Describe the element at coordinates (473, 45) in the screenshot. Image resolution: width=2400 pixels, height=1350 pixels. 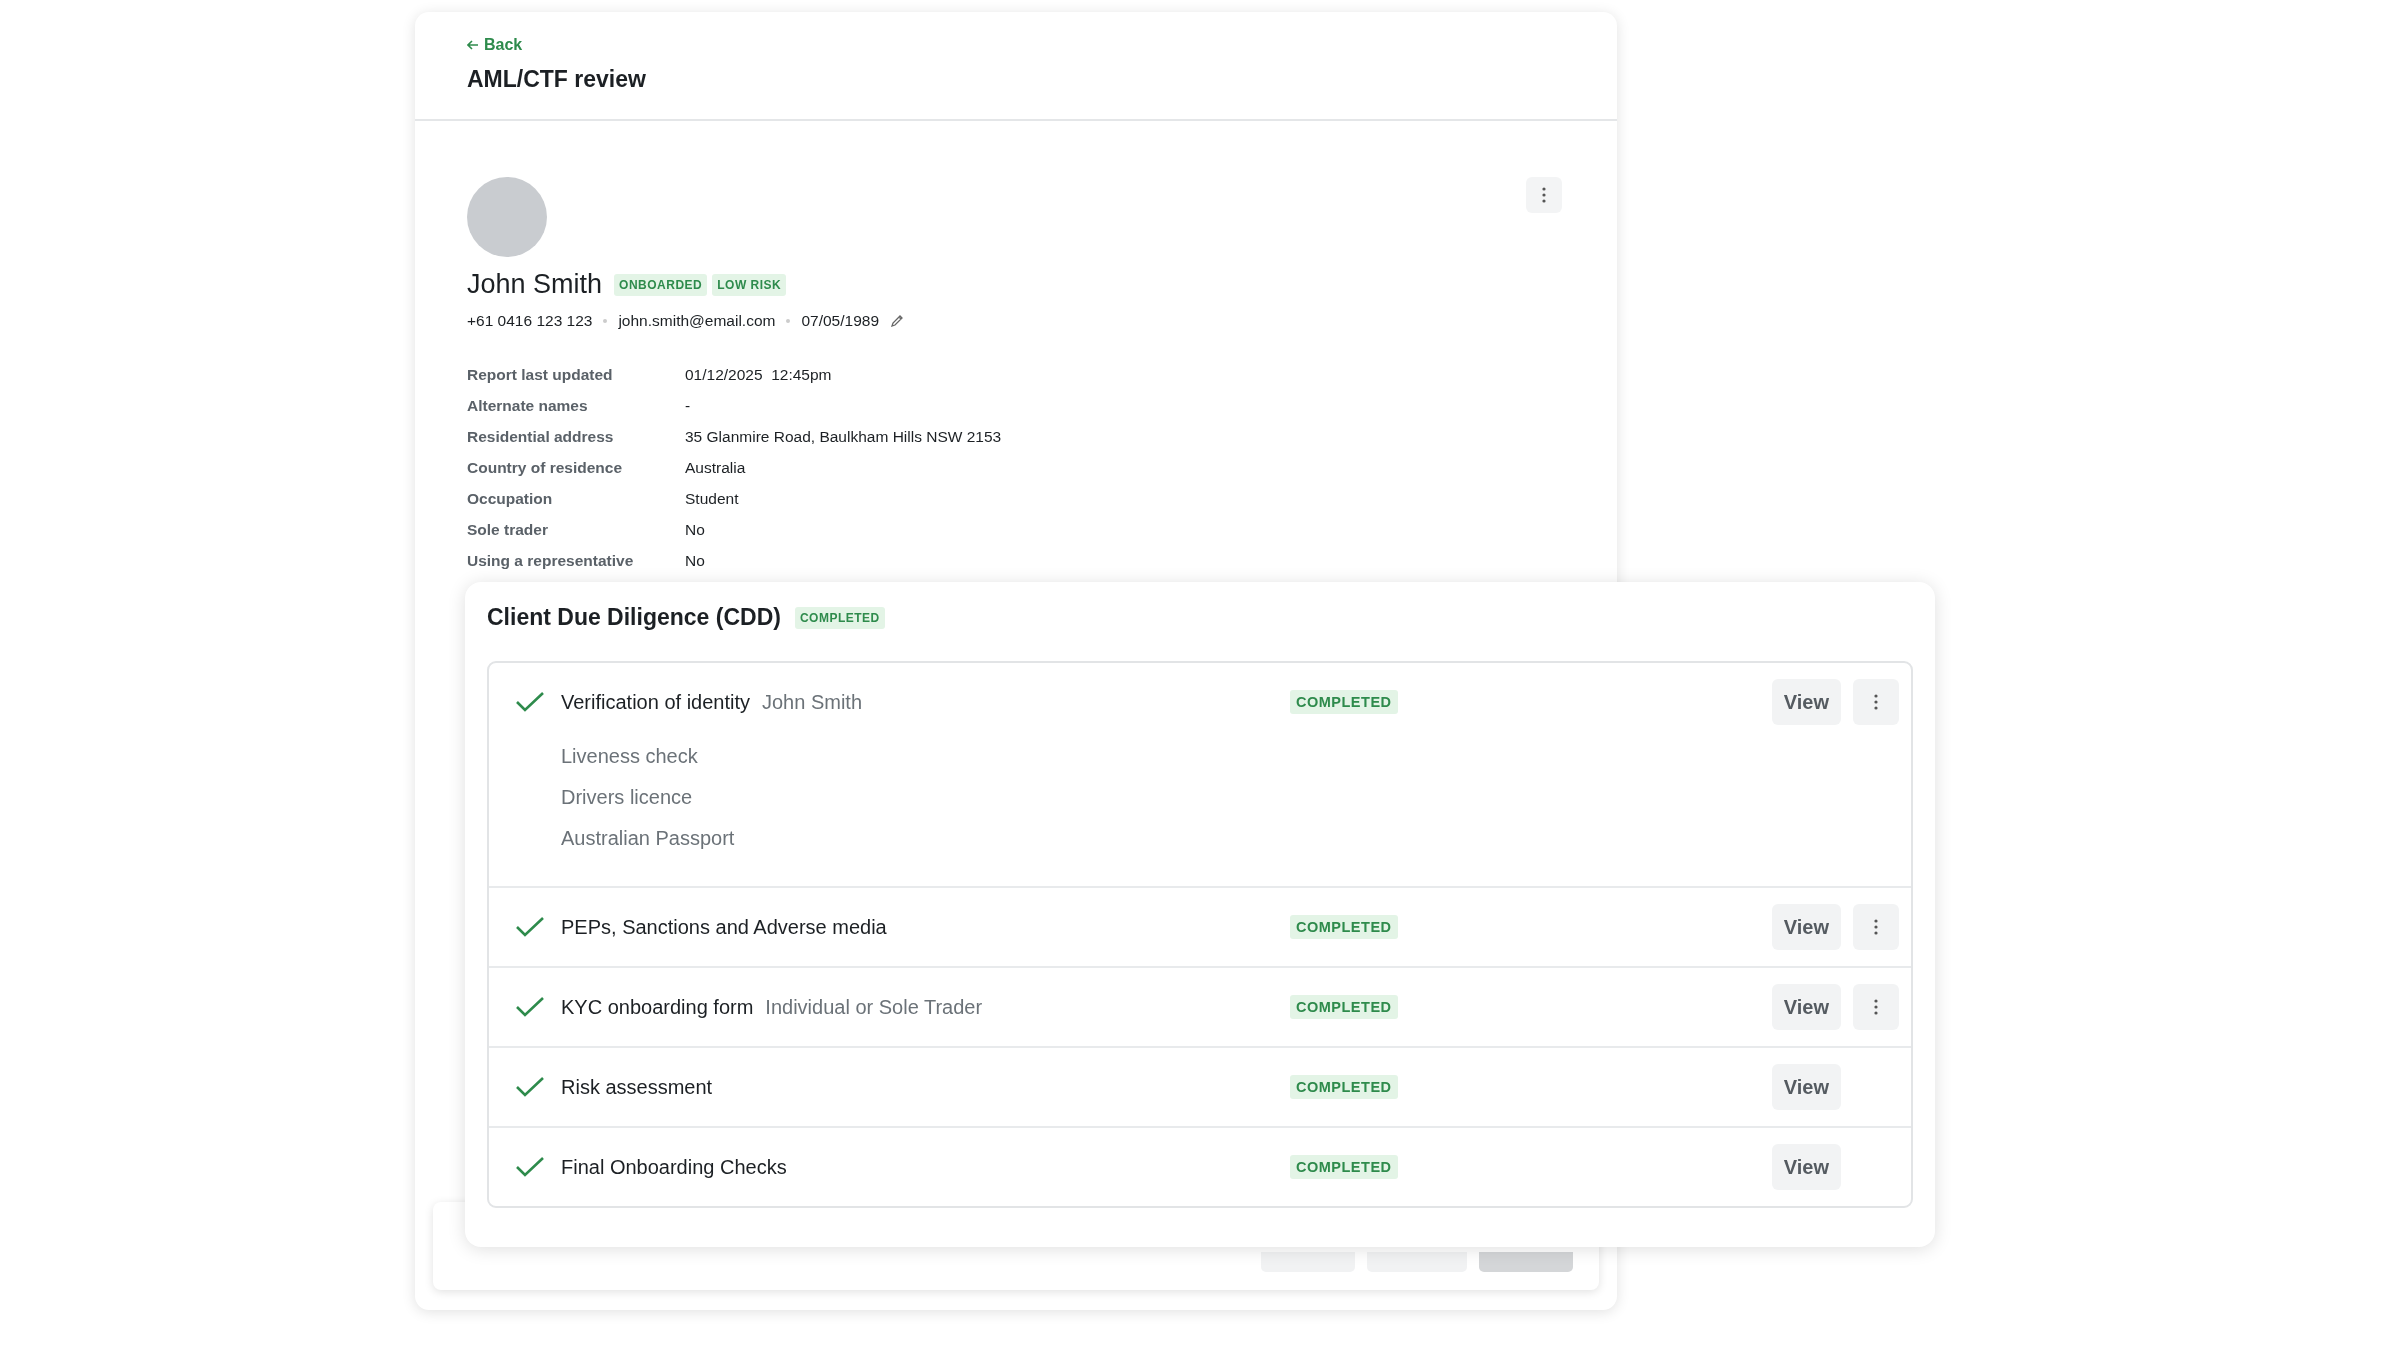
I see `arrow-left-icon` at that location.